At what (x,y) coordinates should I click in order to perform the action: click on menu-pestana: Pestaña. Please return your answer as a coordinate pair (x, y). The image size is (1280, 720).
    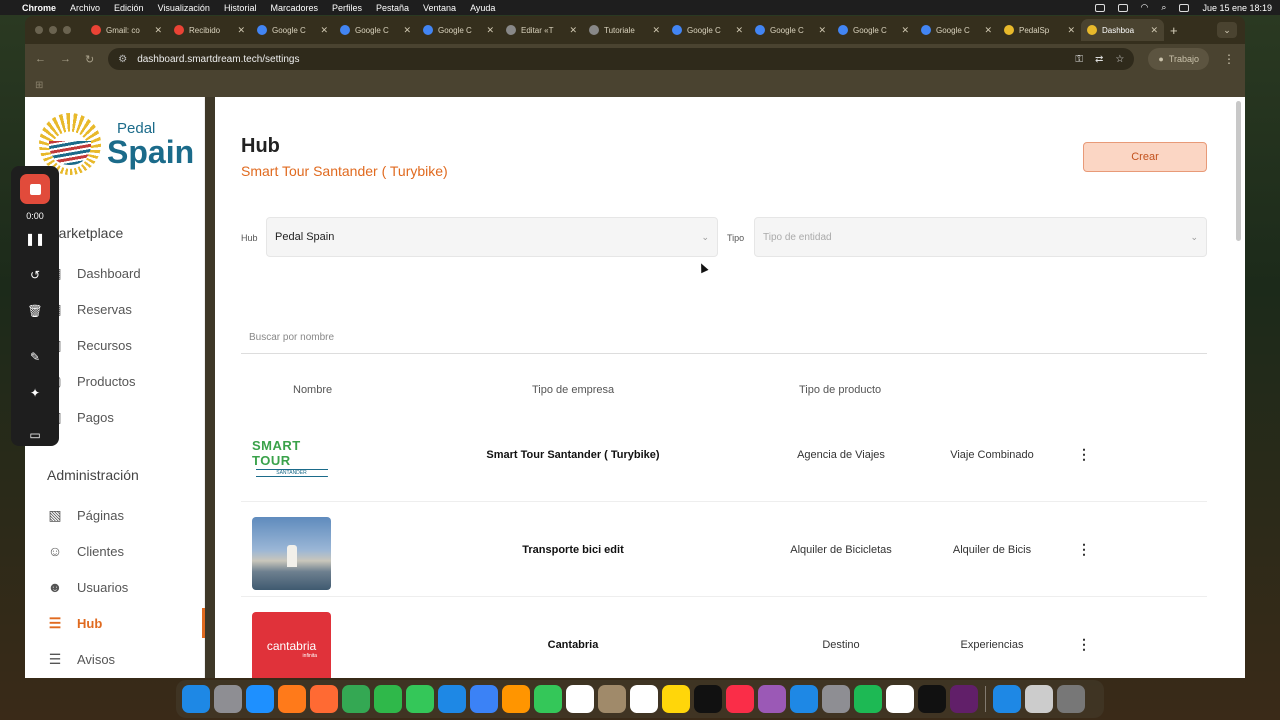
    Looking at the image, I should click on (392, 8).